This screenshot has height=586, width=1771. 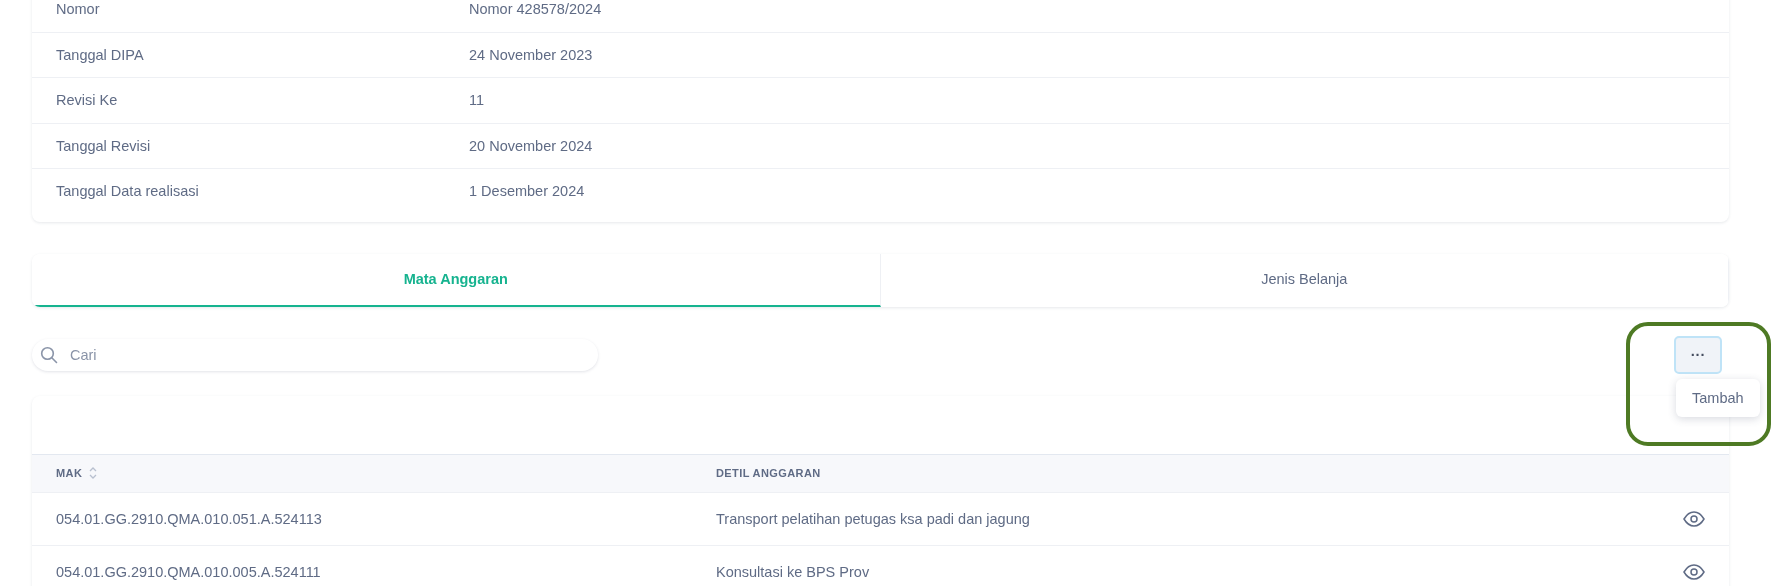 I want to click on tab: Jenis Belanja, so click(x=1304, y=280).